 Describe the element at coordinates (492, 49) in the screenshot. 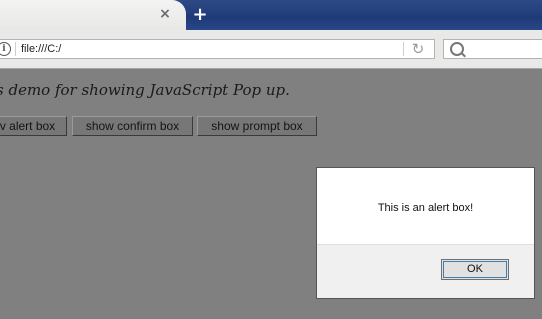

I see `search-bar` at that location.